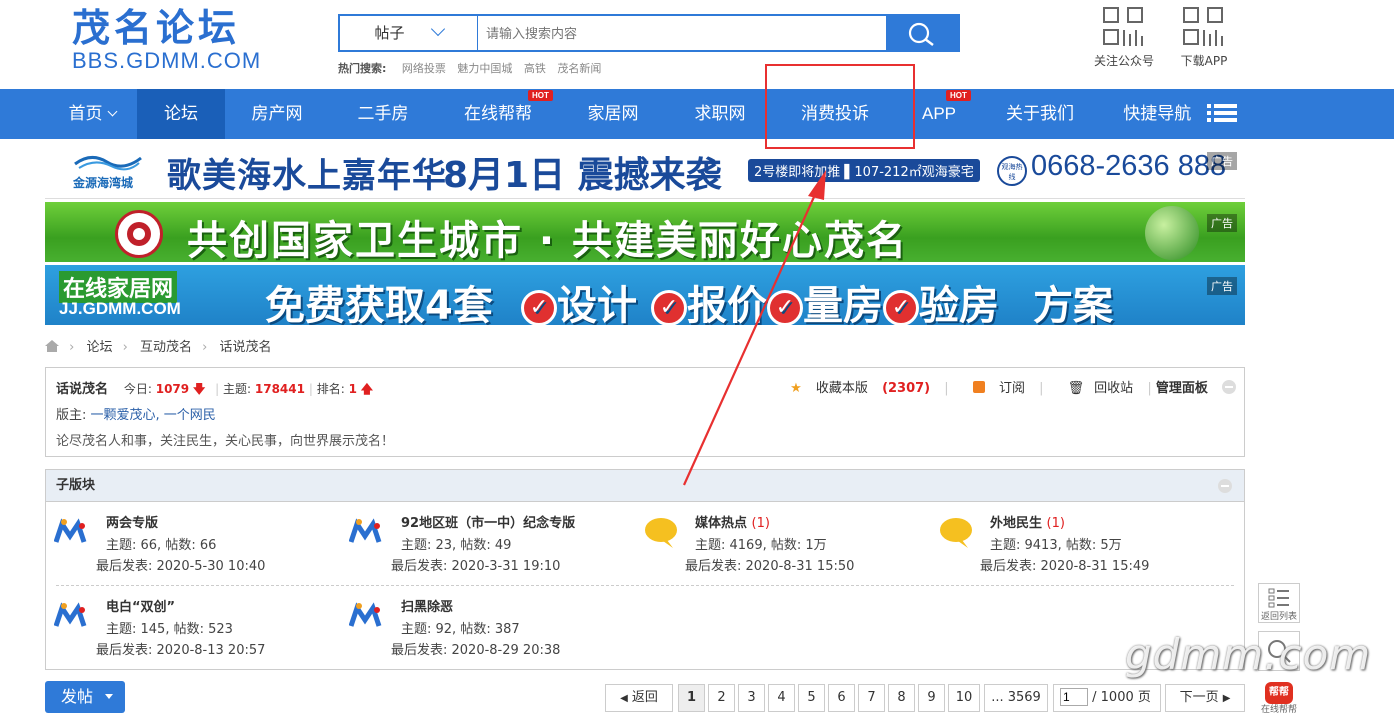 The width and height of the screenshot is (1394, 717). Describe the element at coordinates (1096, 388) in the screenshot. I see `recycle-bin-button: 🗑 回收站` at that location.